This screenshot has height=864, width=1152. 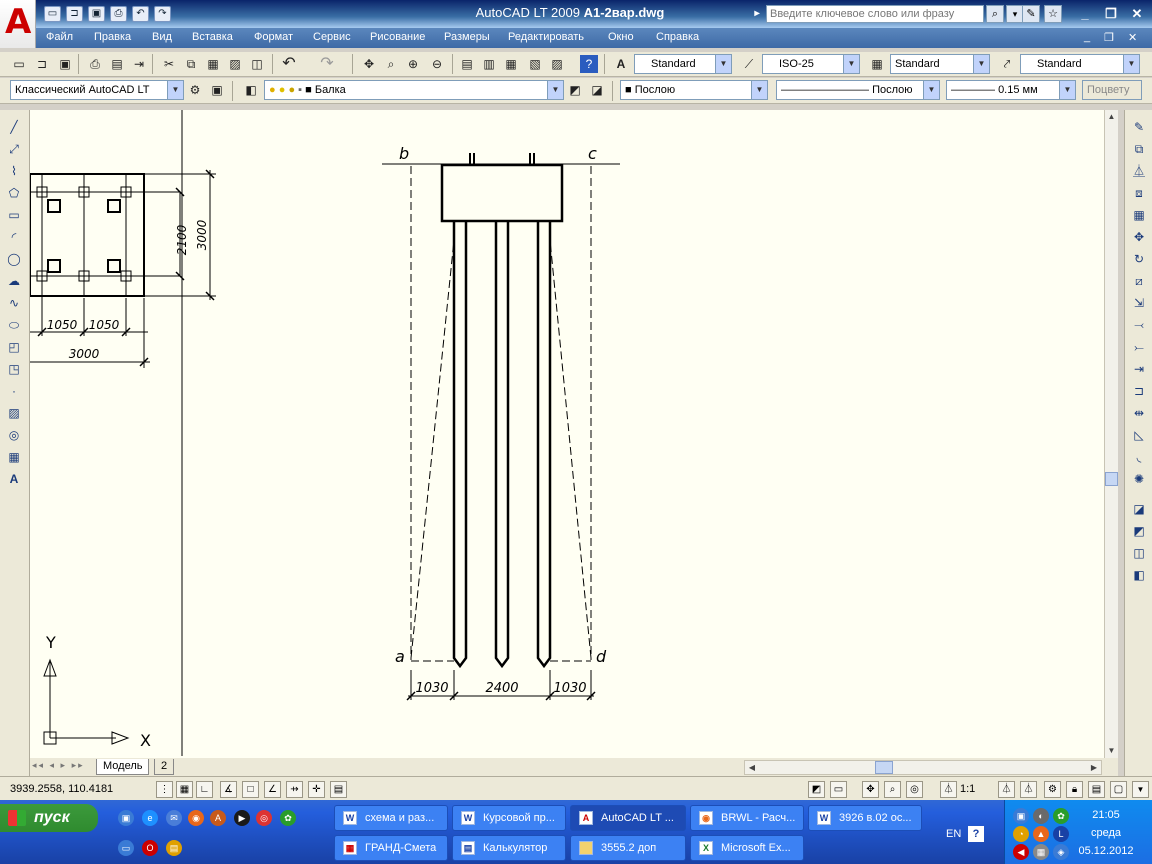 I want to click on zoom-status-icon: ⌕, so click(x=892, y=789).